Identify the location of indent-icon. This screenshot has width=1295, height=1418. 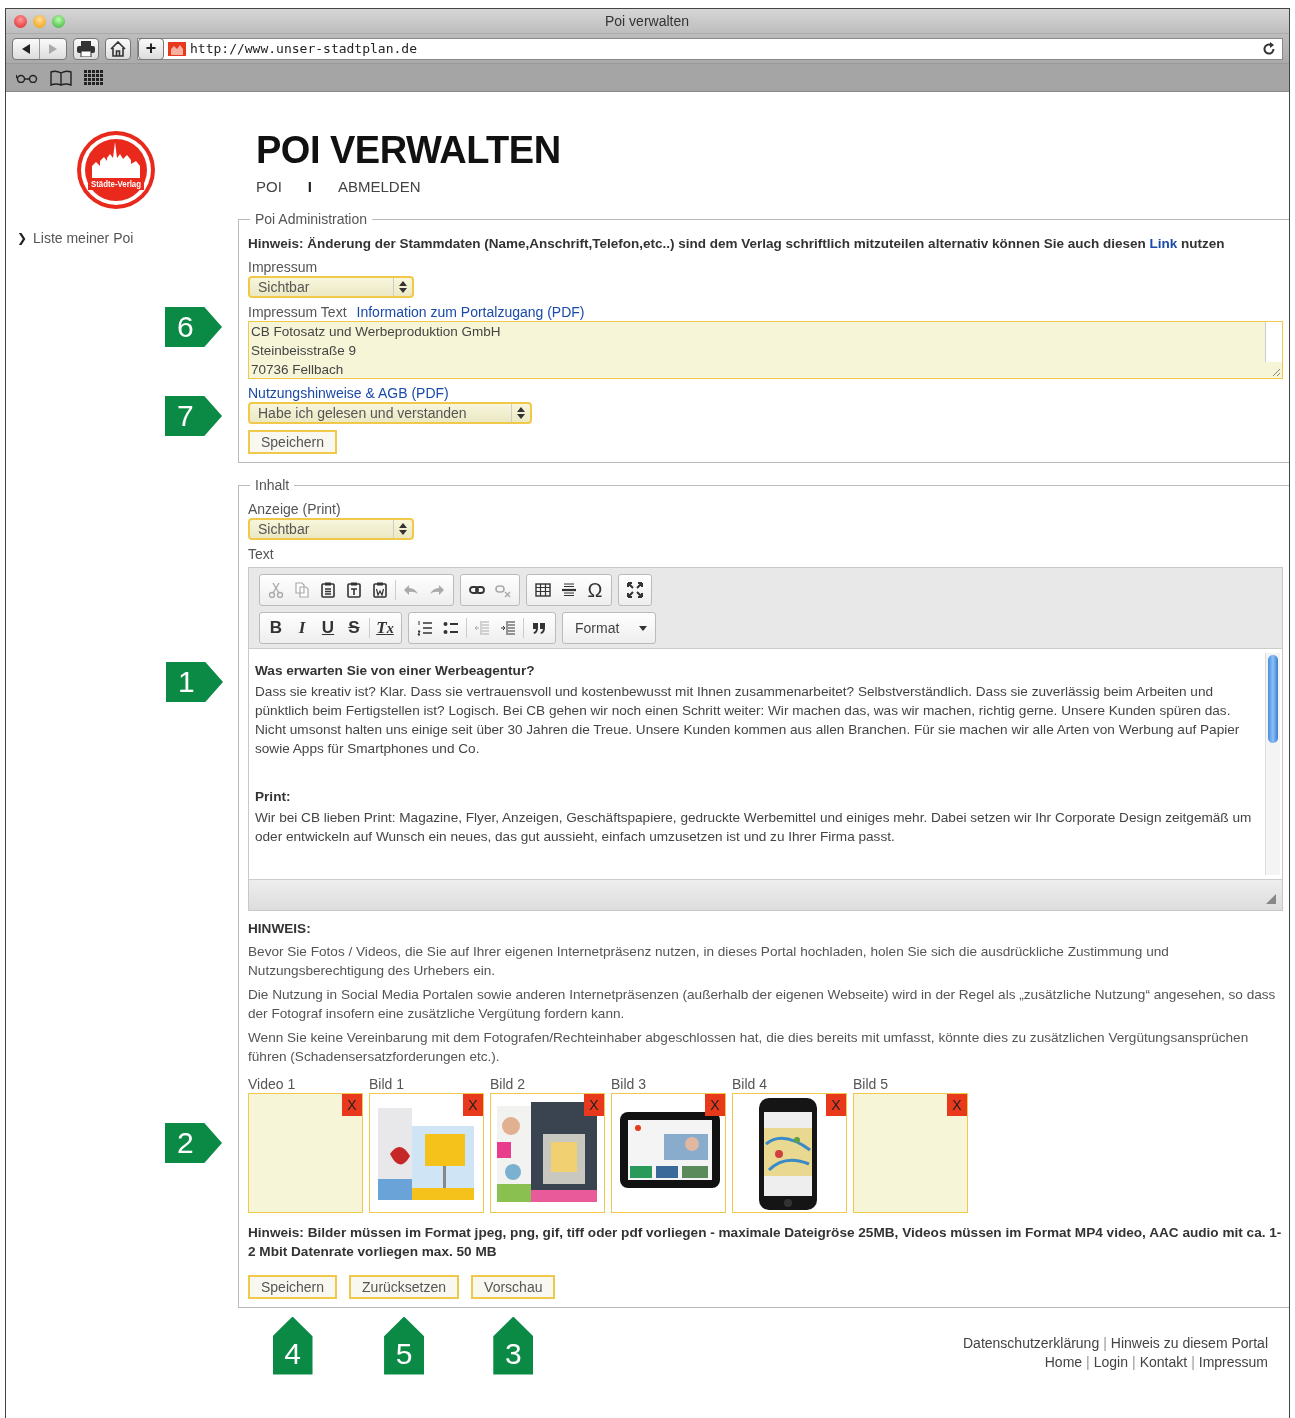
(508, 628).